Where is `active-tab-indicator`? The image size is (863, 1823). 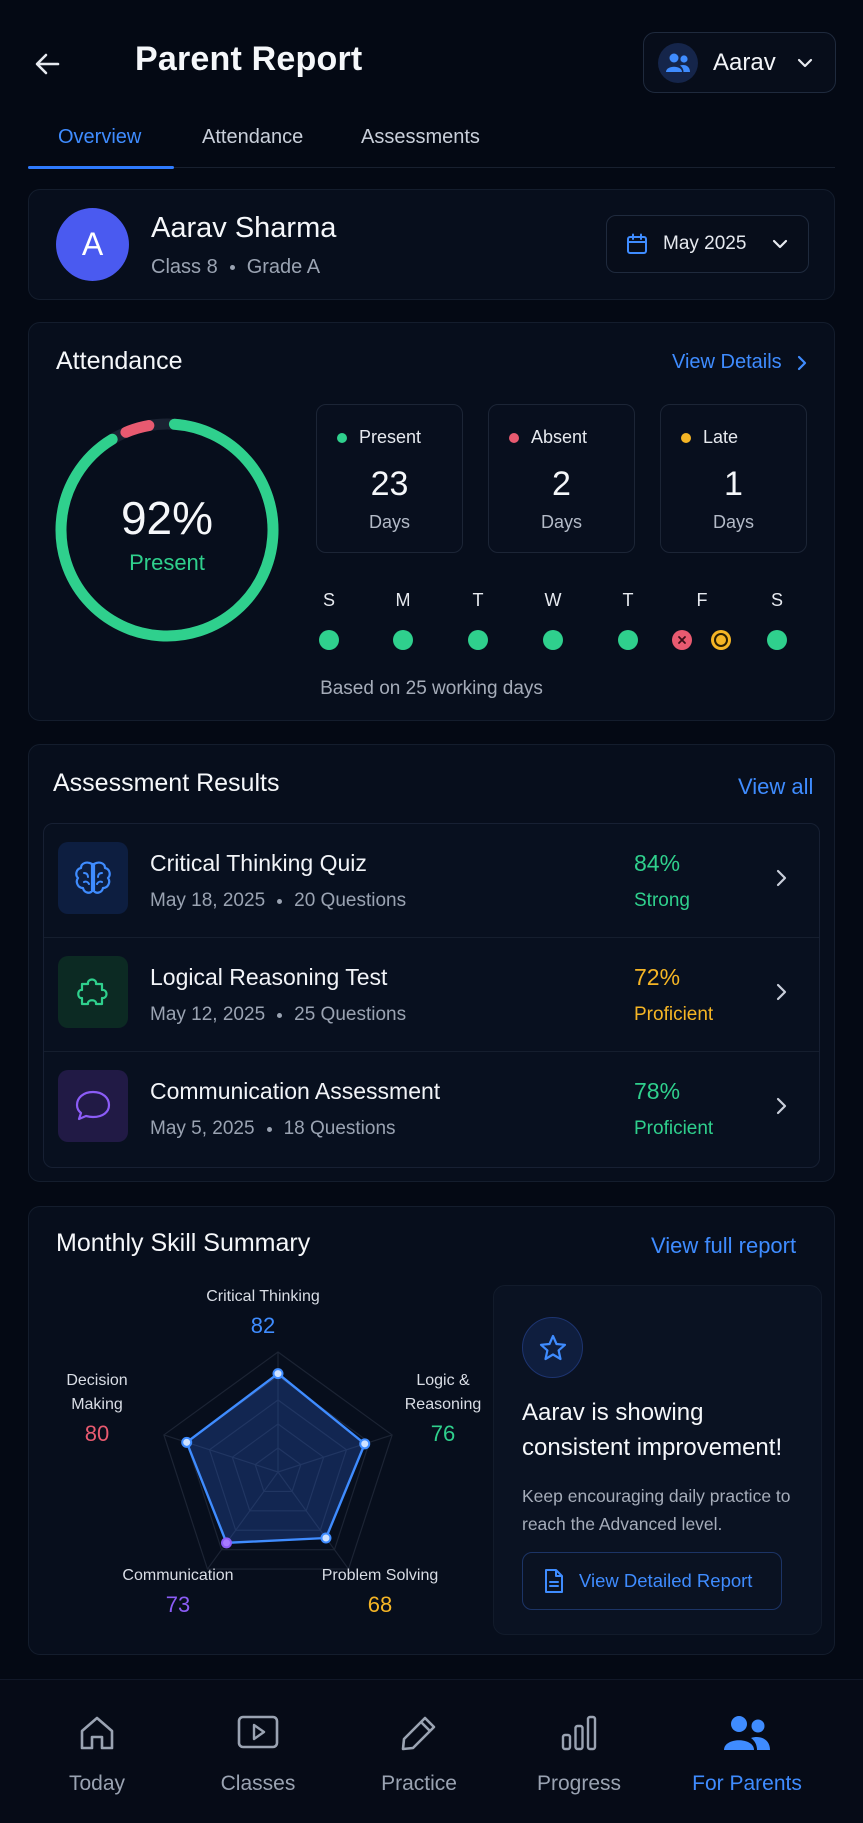
active-tab-indicator is located at coordinates (101, 167).